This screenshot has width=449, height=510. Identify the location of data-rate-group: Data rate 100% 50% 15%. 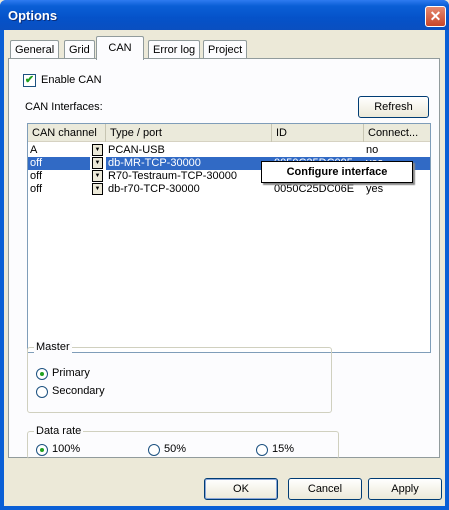
(183, 442).